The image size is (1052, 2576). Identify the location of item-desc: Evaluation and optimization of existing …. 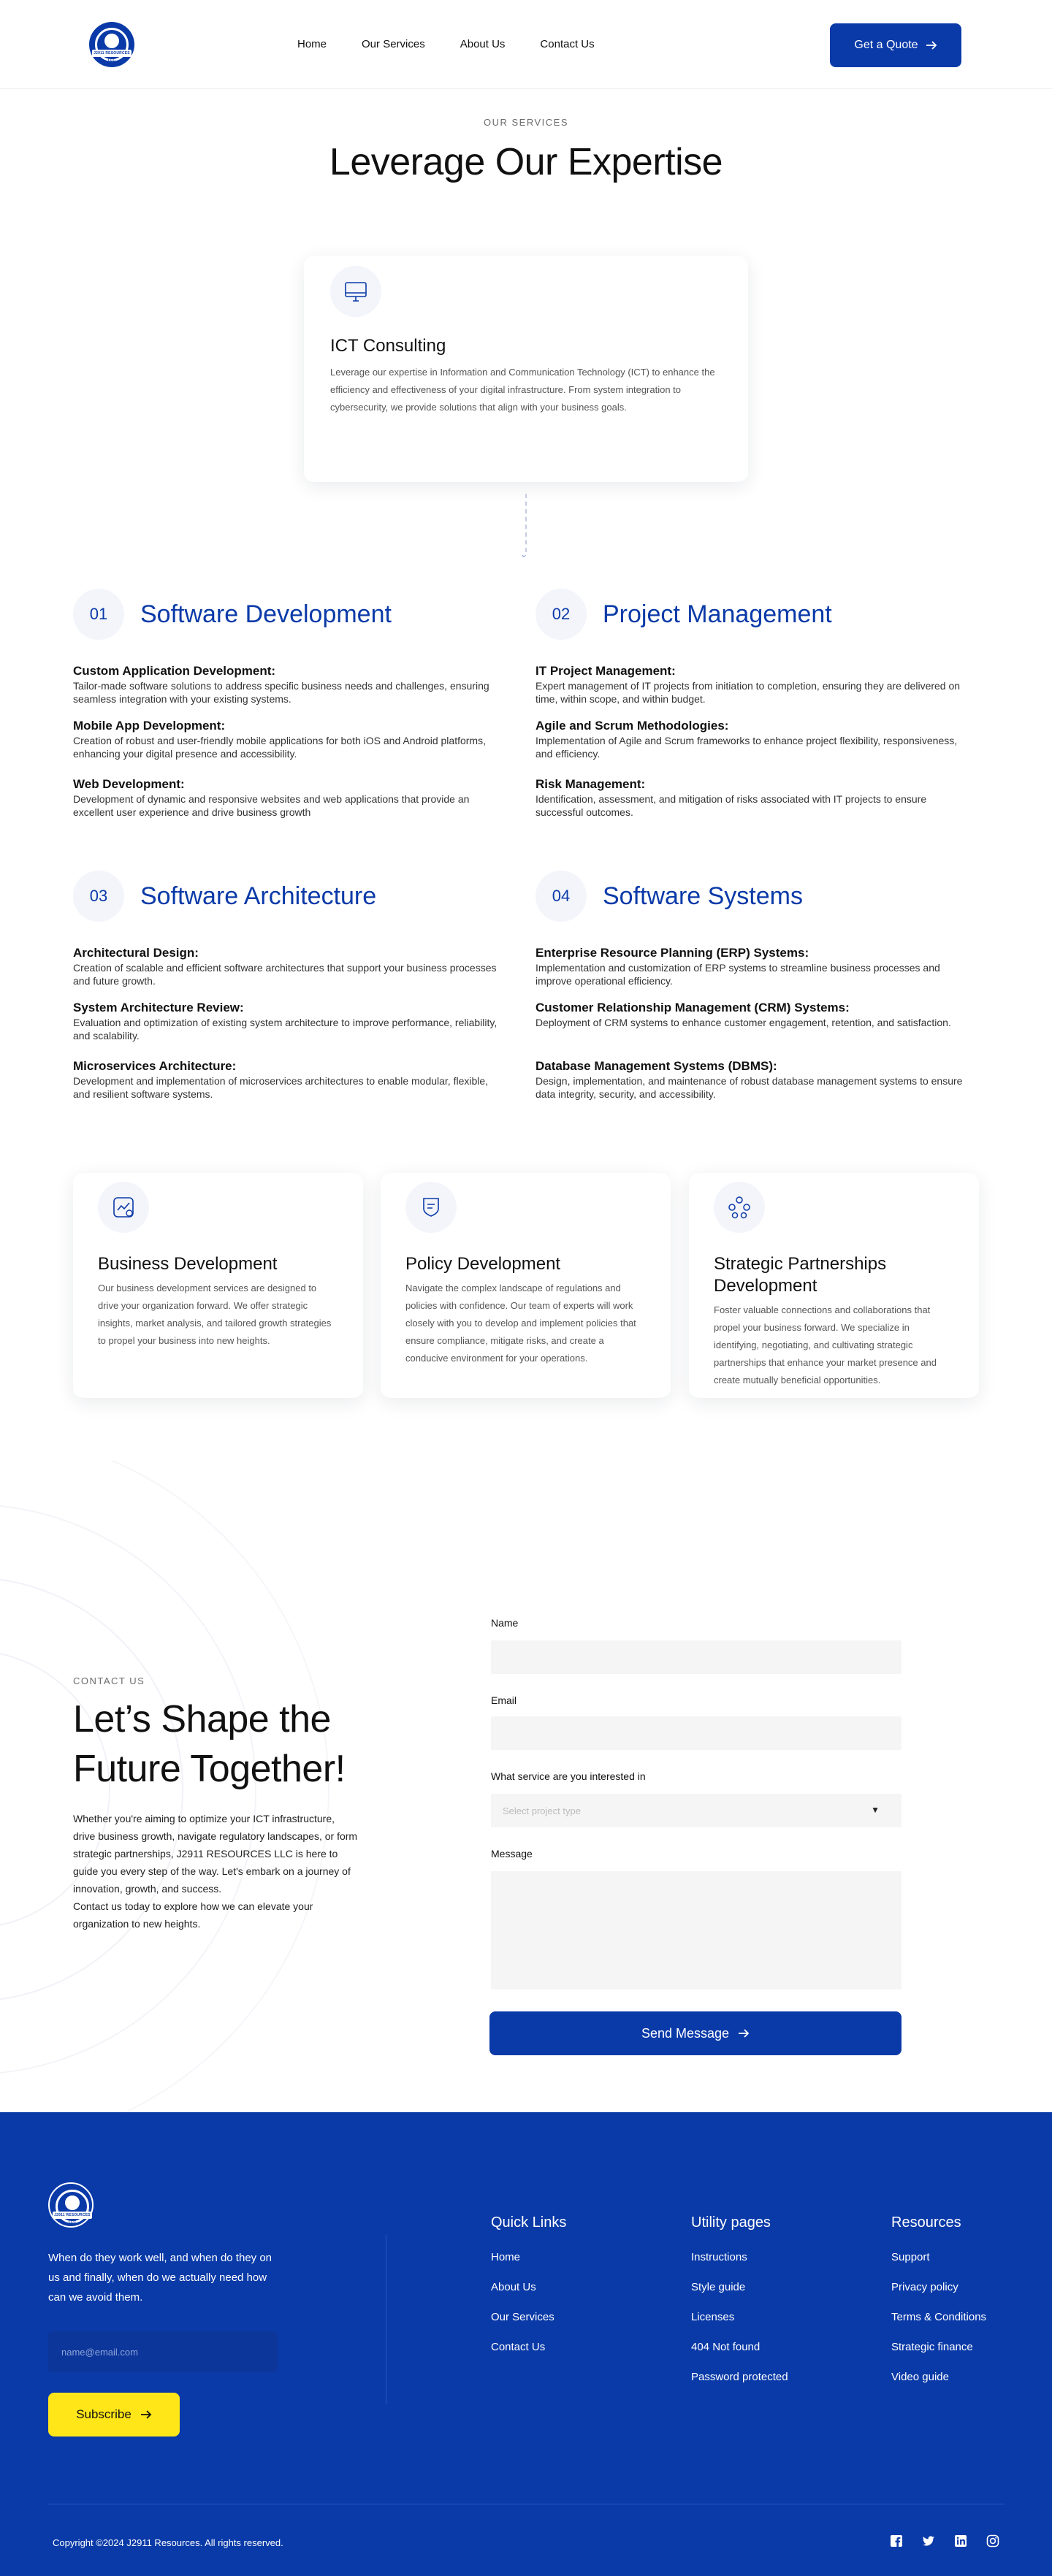
(285, 1029).